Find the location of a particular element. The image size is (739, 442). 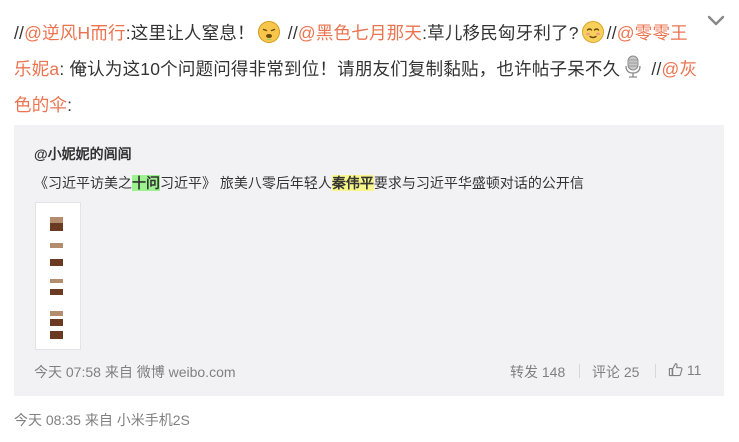

post-text-segment: :这里让人窒息！ is located at coordinates (190, 33).